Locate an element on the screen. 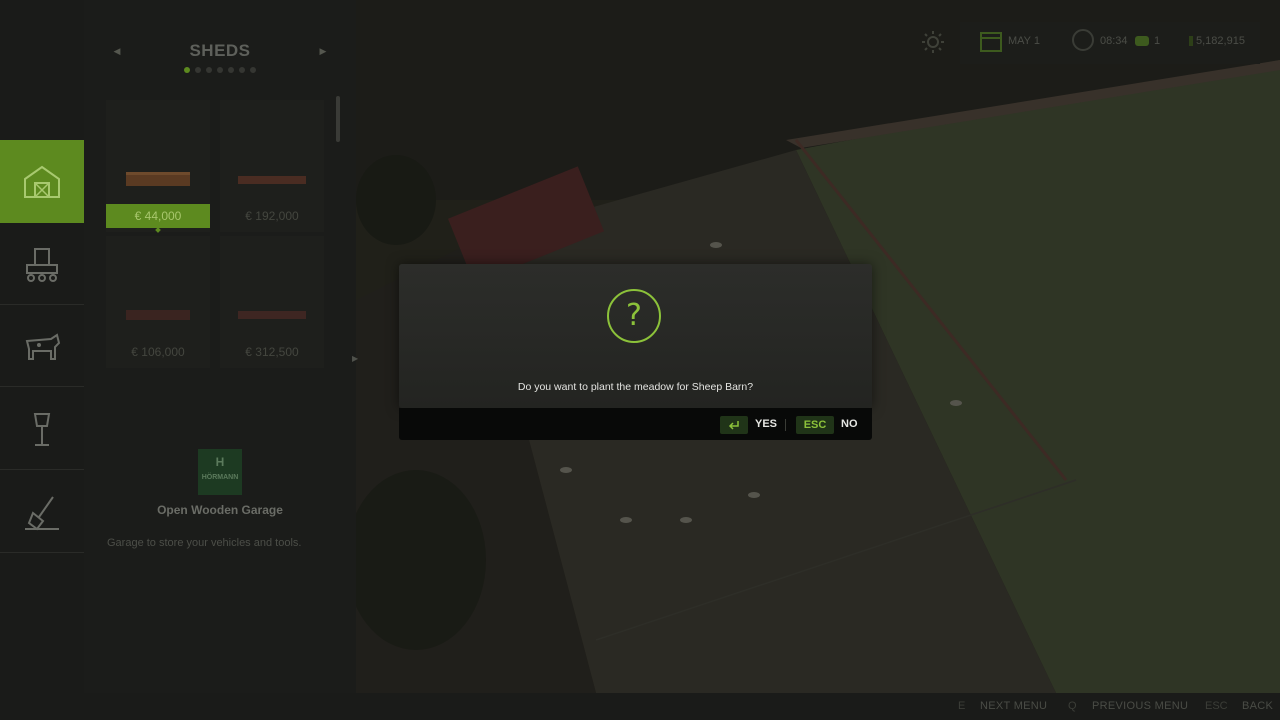  store-item-1: € 192,000 is located at coordinates (272, 166).